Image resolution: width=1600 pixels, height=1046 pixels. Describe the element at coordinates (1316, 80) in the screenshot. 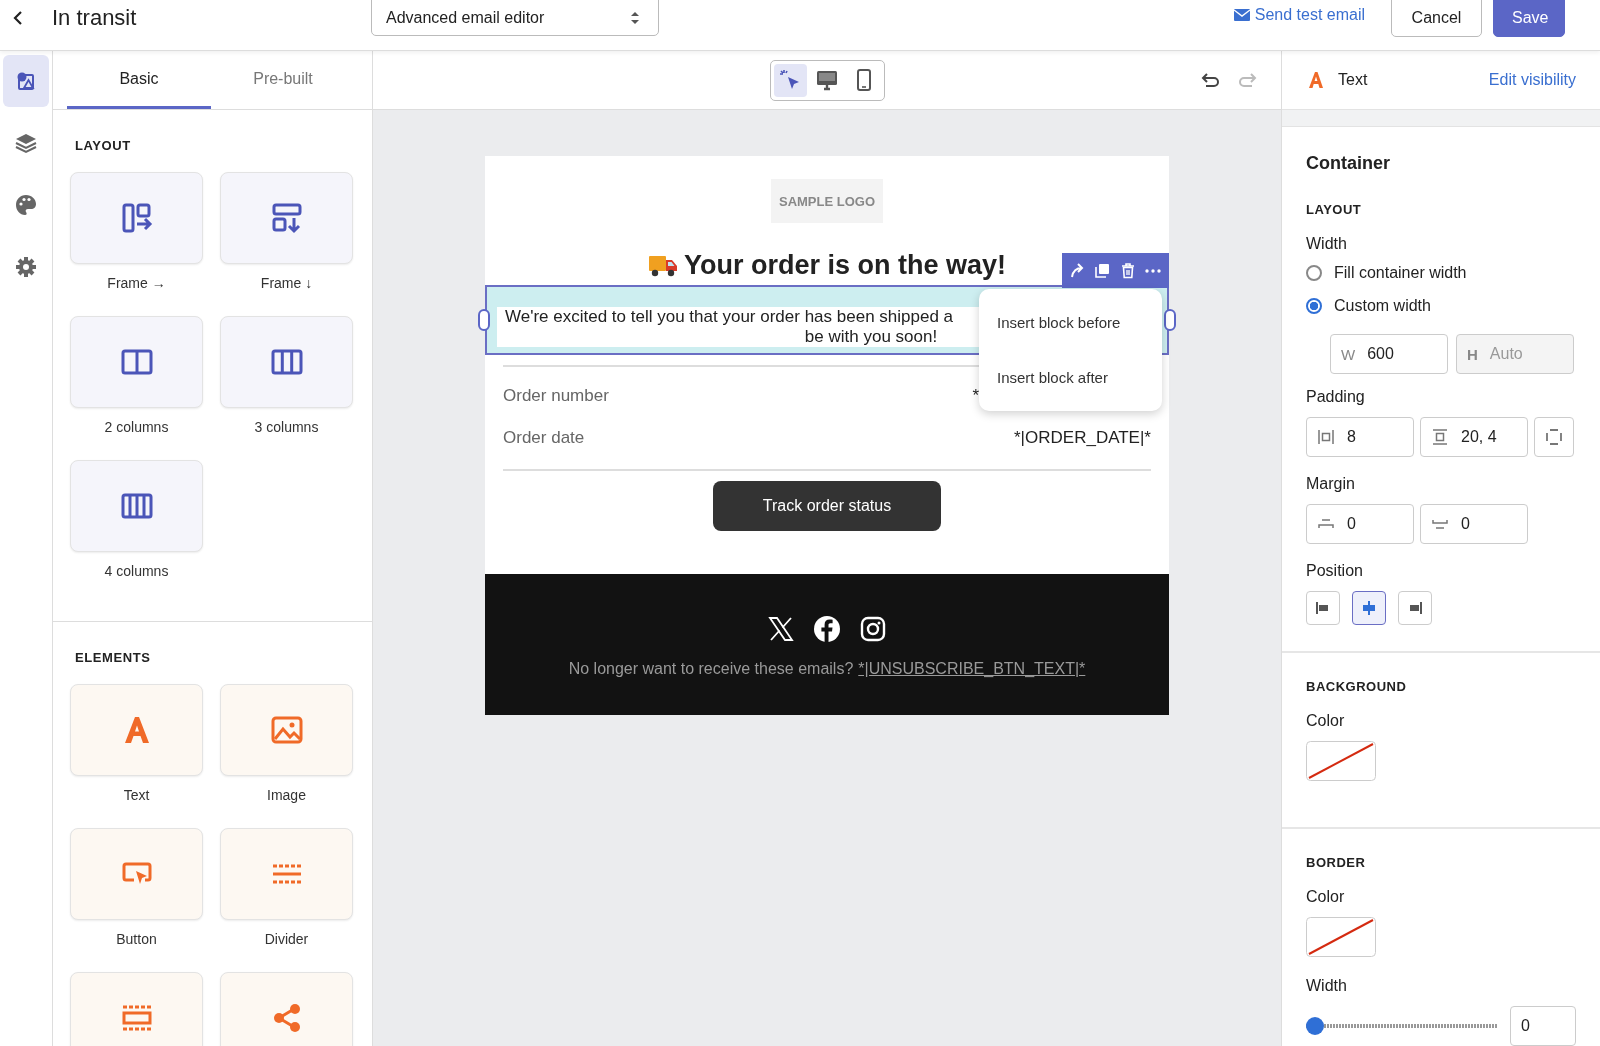

I see `letter-a-icon` at that location.